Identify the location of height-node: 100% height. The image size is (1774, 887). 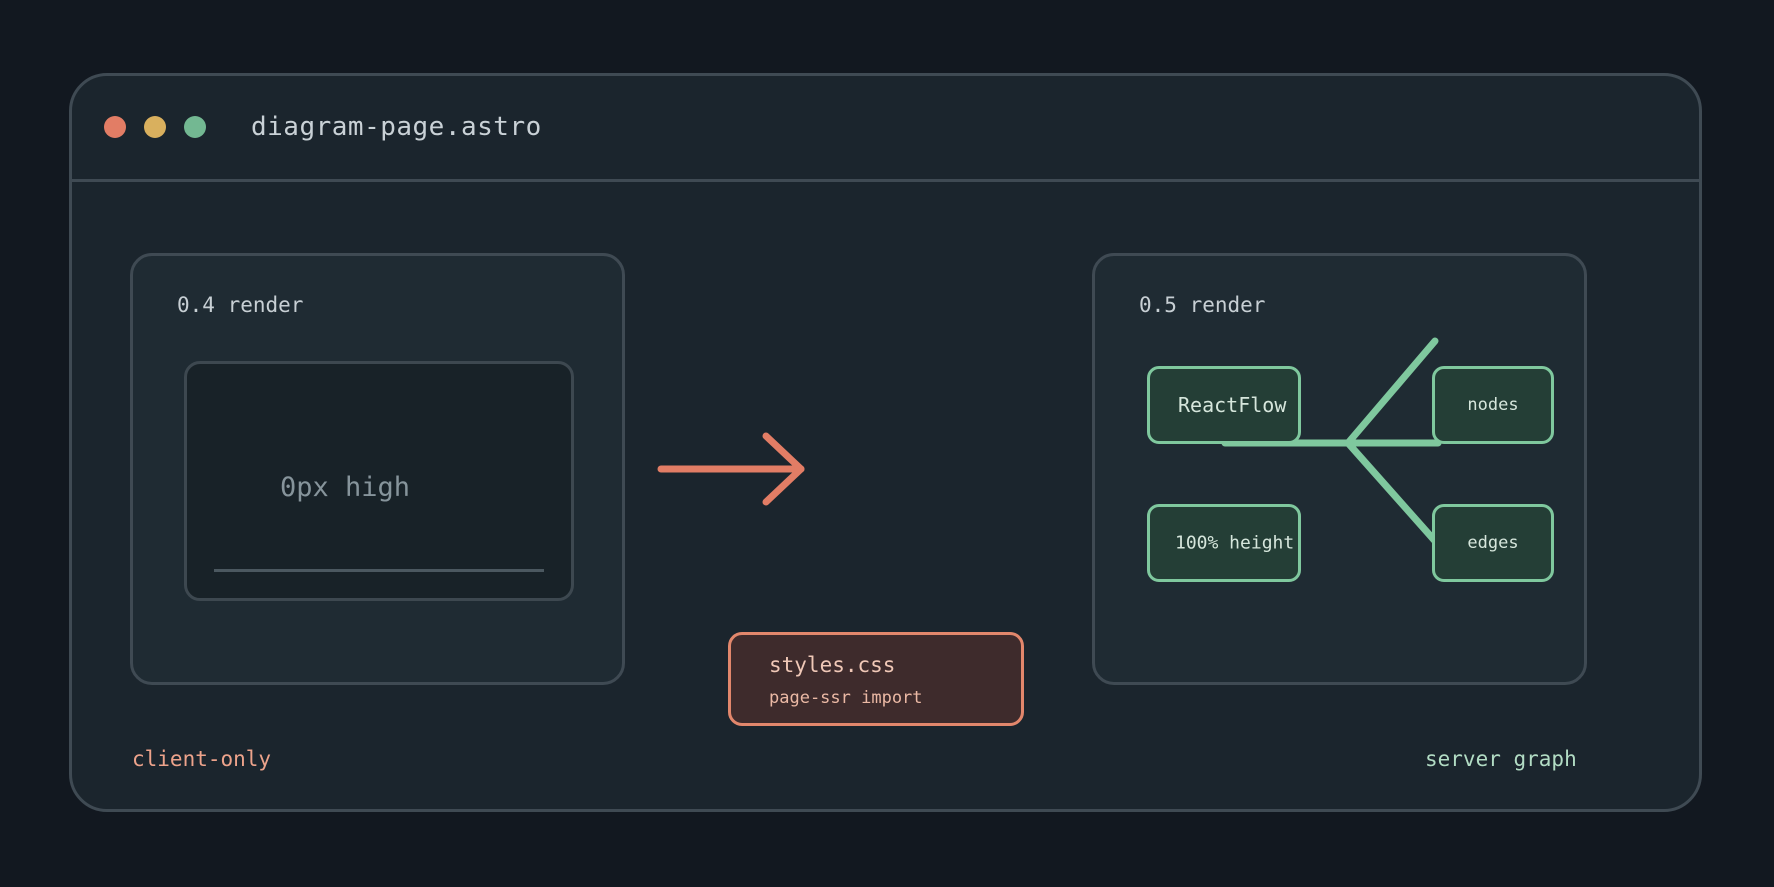
(1224, 543).